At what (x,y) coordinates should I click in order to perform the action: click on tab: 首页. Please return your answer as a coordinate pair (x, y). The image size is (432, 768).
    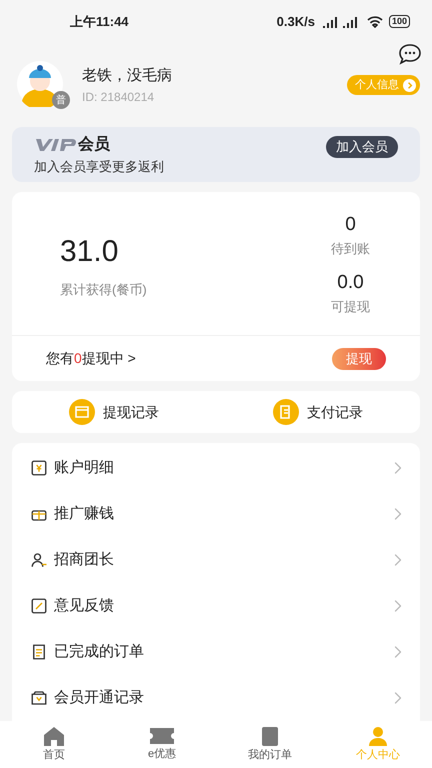
    Looking at the image, I should click on (54, 744).